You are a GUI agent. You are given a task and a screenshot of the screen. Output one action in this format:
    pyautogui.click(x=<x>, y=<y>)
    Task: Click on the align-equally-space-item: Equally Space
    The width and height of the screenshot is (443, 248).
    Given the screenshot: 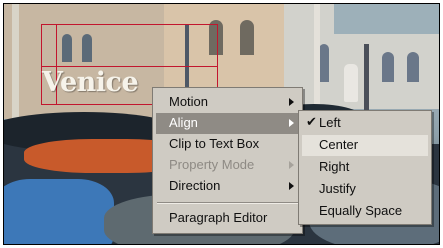 What is the action you would take?
    pyautogui.click(x=365, y=211)
    